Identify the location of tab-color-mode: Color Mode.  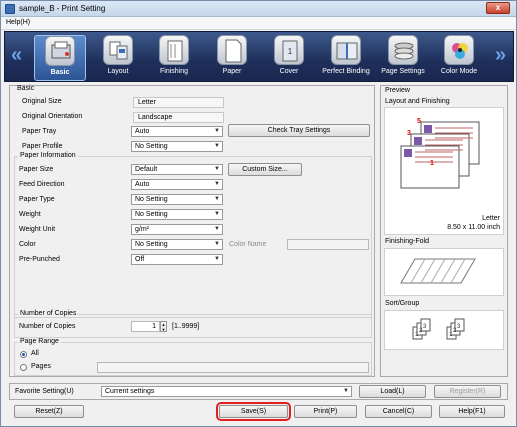
(459, 58).